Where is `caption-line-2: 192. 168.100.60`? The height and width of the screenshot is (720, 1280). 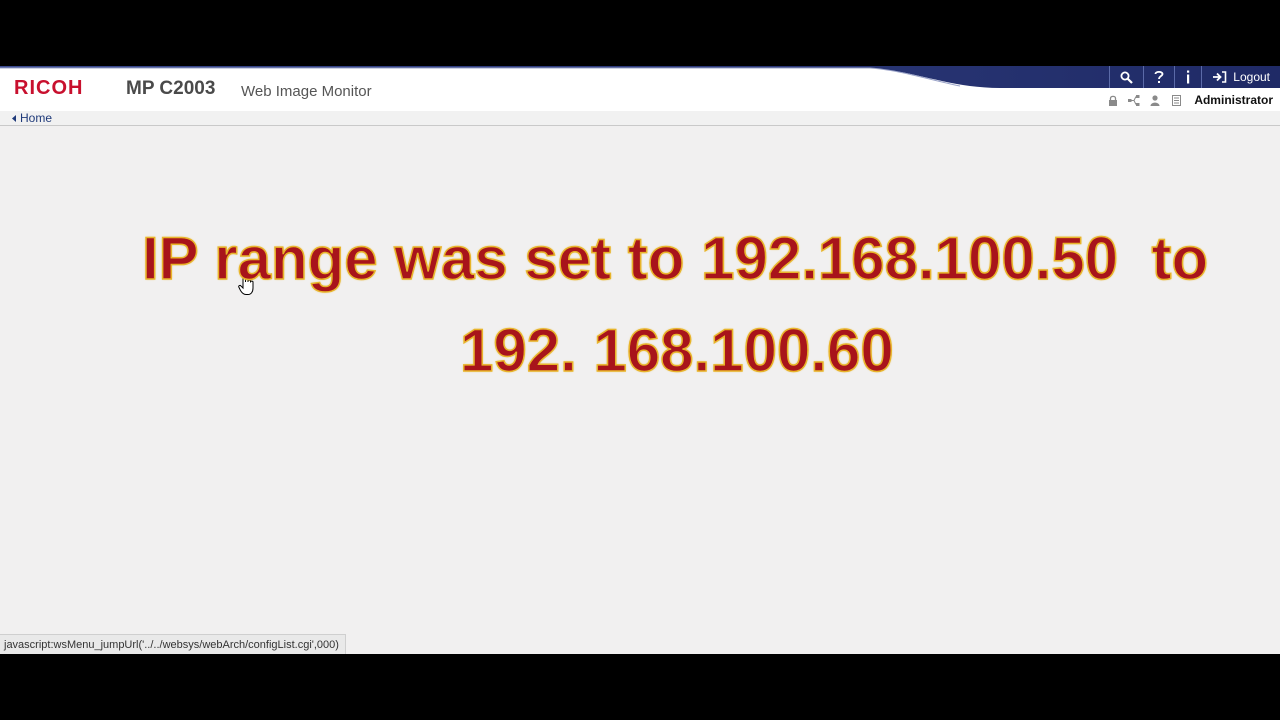
caption-line-2: 192. 168.100.60 is located at coordinates (676, 350).